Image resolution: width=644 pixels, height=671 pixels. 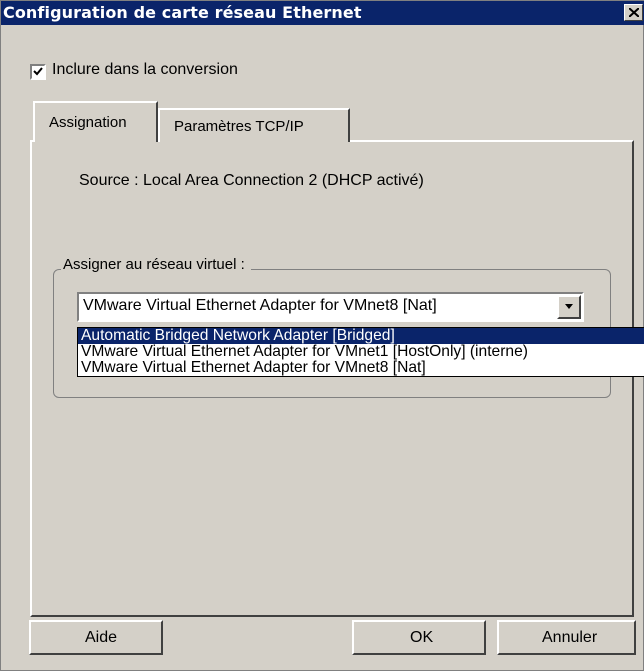 I want to click on include-conversion-checkbox, so click(x=38, y=72).